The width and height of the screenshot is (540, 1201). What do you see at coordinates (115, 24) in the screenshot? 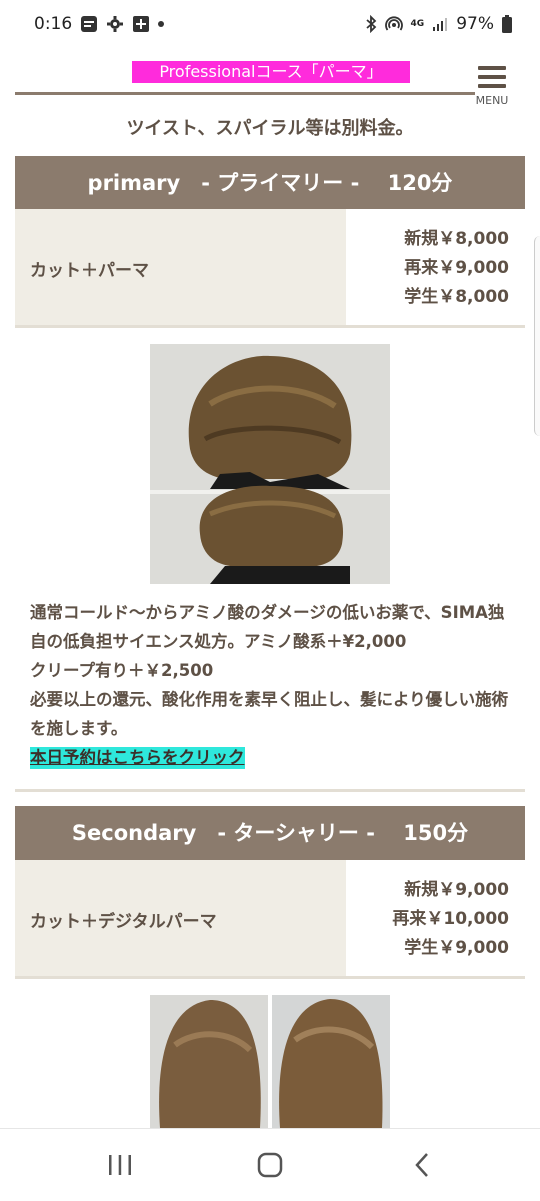
I see `gear-icon` at bounding box center [115, 24].